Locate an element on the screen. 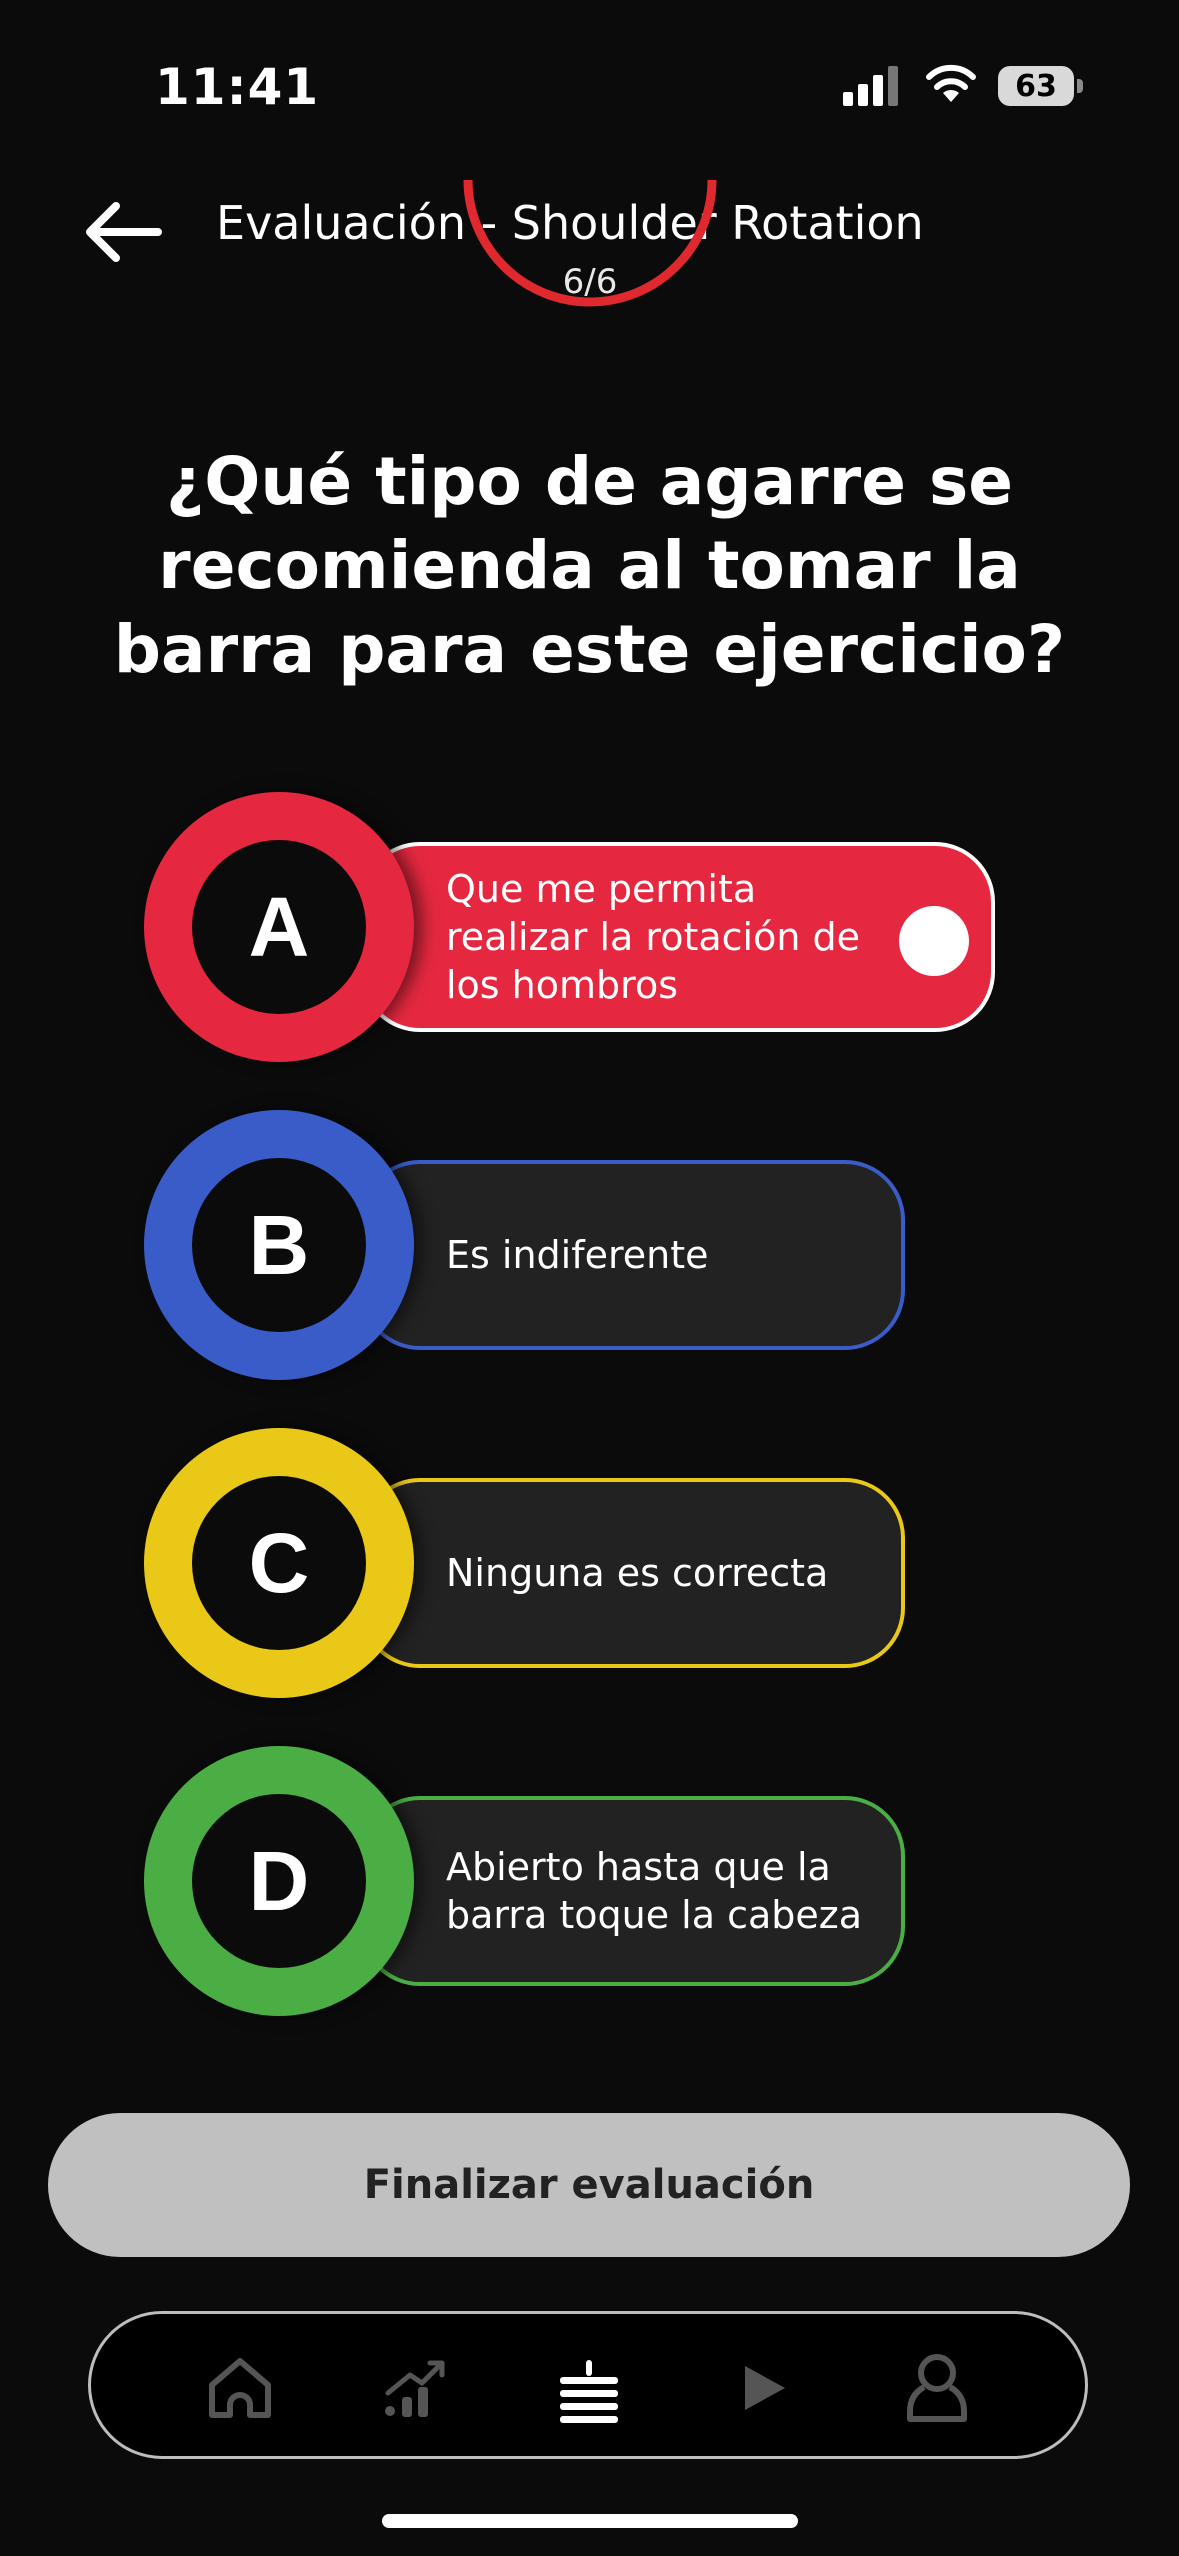  battery-tip is located at coordinates (1080, 86).